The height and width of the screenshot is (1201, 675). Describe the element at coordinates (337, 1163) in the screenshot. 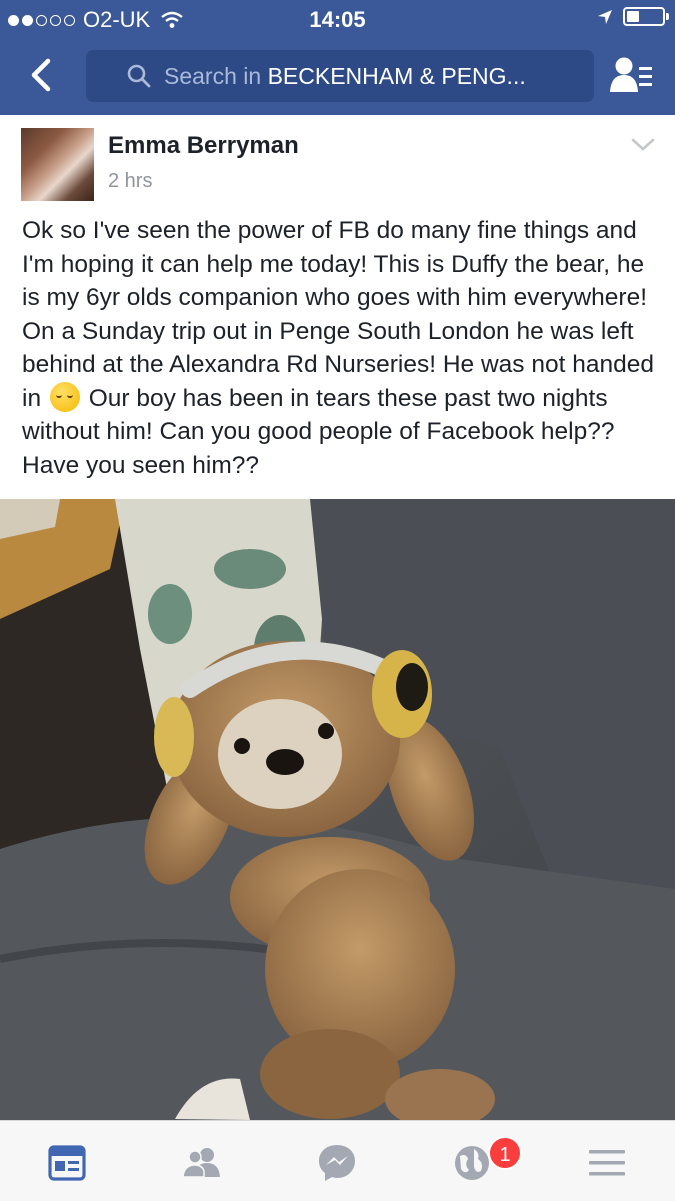

I see `messenger-icon` at that location.